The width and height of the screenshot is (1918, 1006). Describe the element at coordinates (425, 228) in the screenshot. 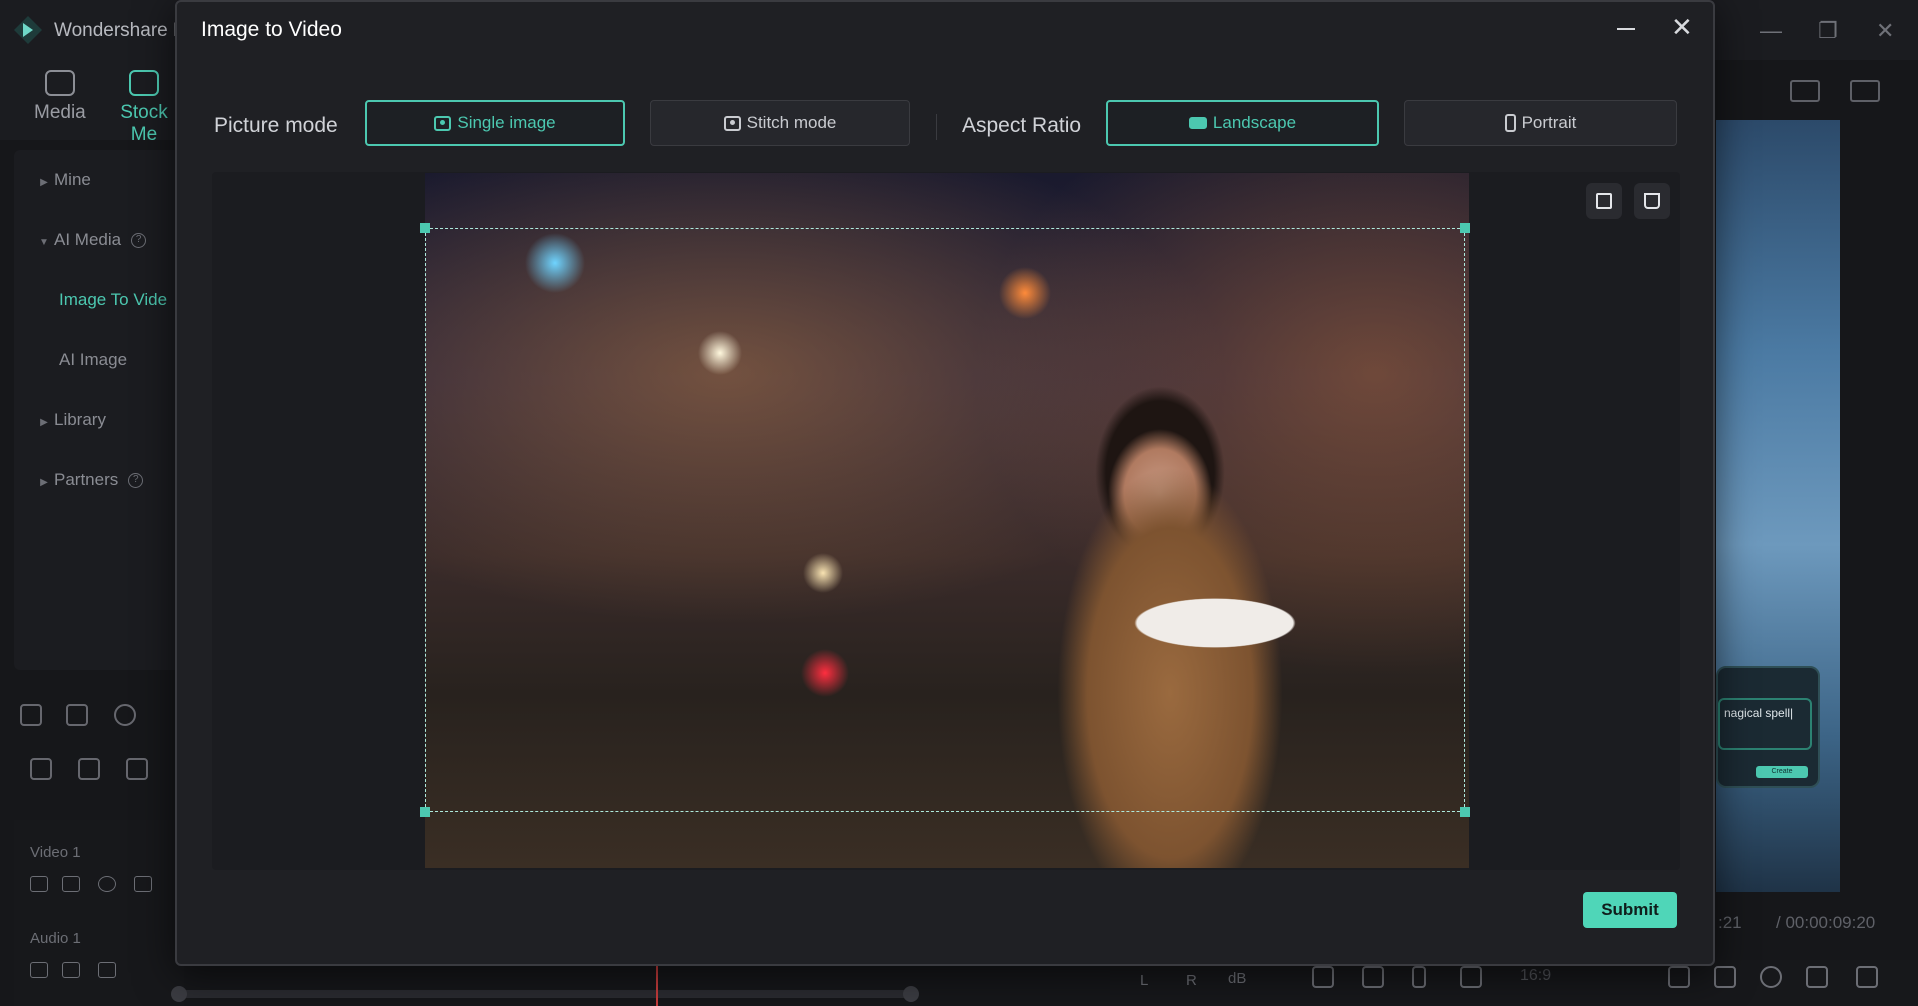

I see `crop-handle-top-left` at that location.